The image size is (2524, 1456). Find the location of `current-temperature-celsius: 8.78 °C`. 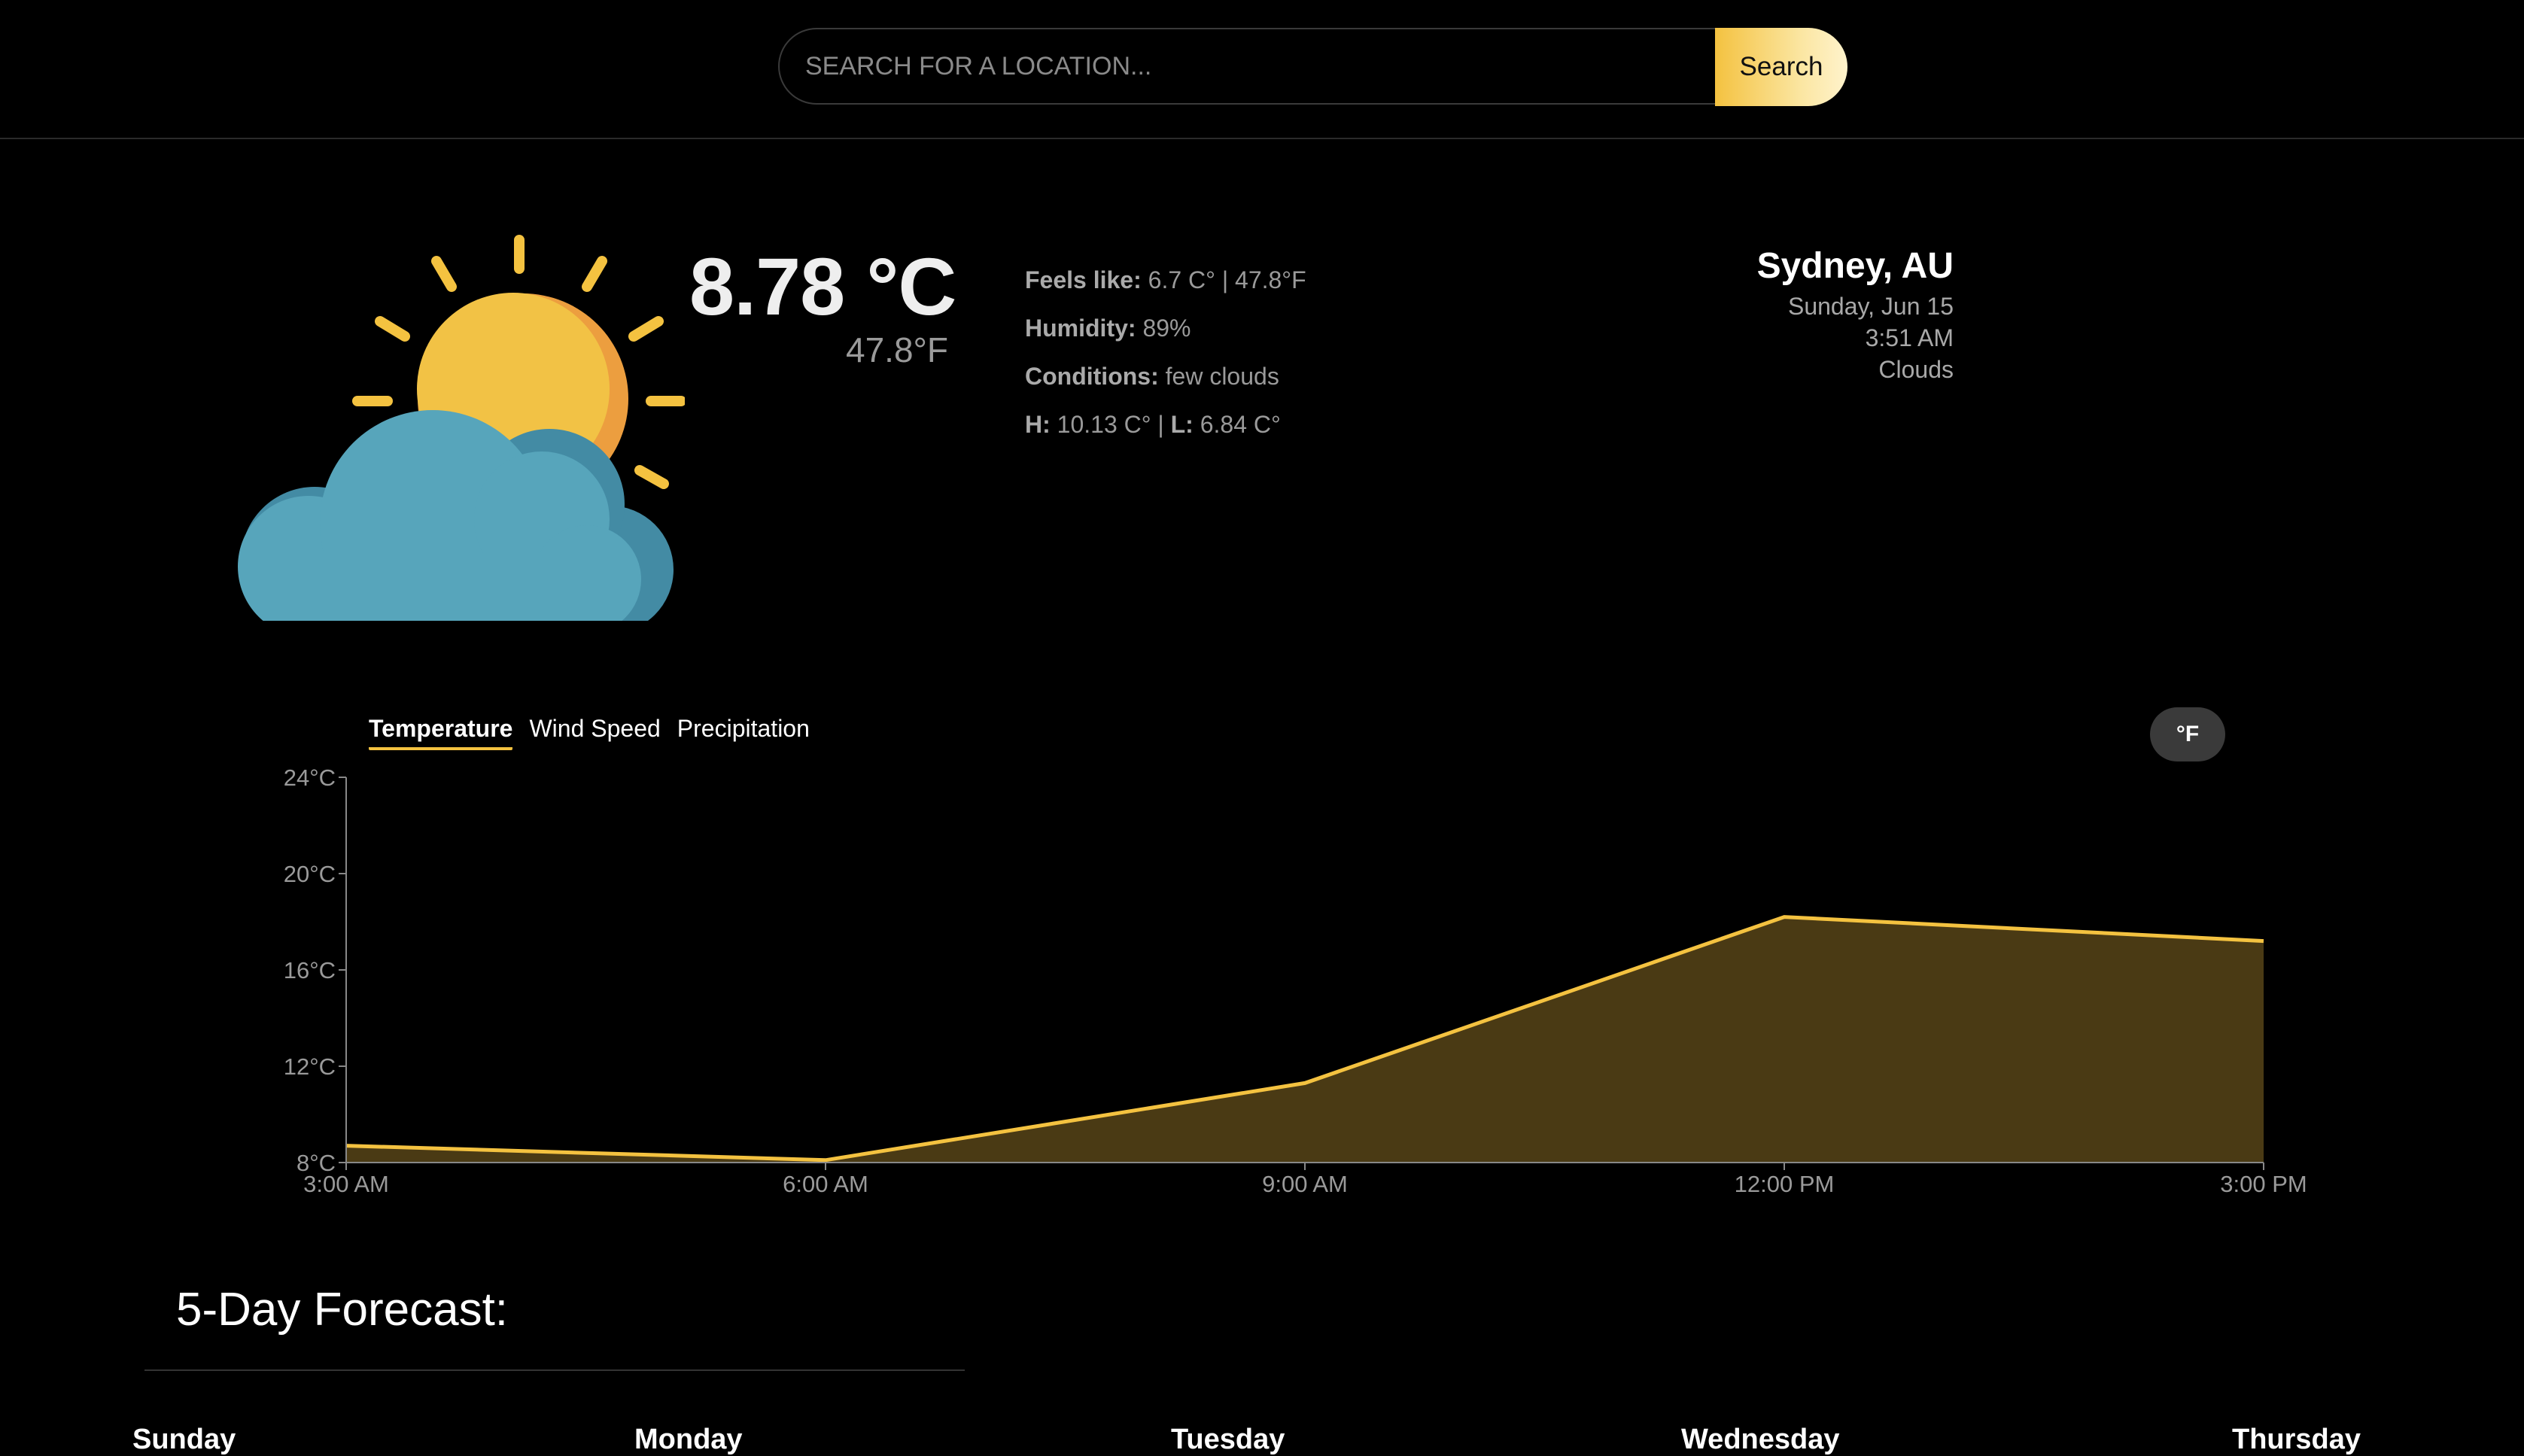

current-temperature-celsius: 8.78 °C is located at coordinates (822, 286).